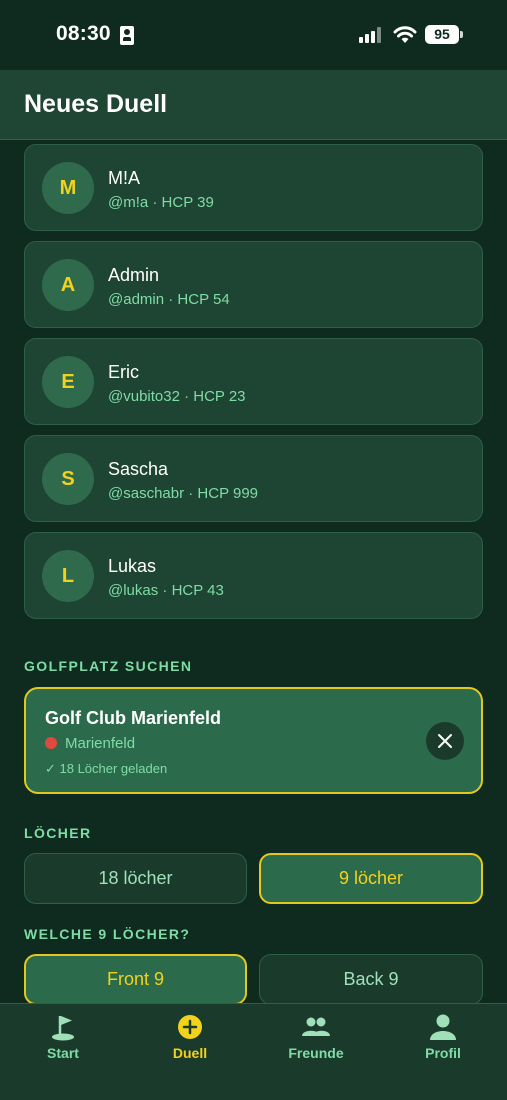 The height and width of the screenshot is (1100, 507). Describe the element at coordinates (371, 978) in the screenshot. I see `back-9-button: Back 9` at that location.